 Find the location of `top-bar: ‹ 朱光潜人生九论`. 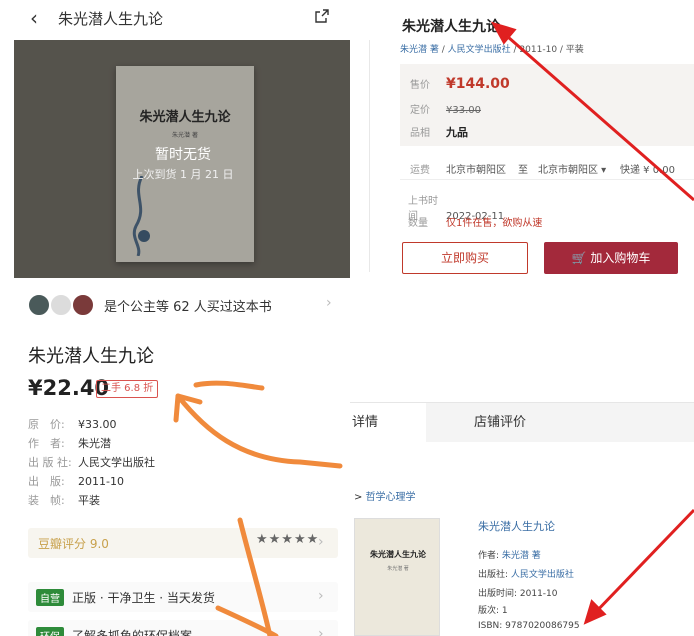

top-bar: ‹ 朱光潜人生九论 is located at coordinates (175, 19).